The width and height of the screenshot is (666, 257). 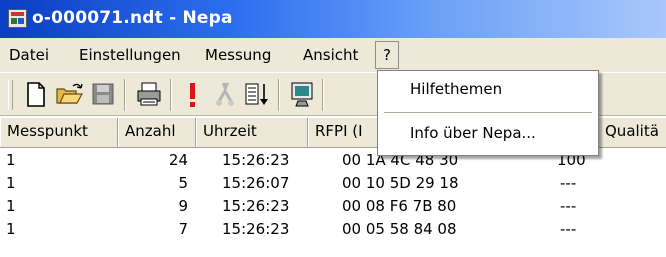 What do you see at coordinates (400, 183) in the screenshot?
I see `cell-rfpi: 00 10 5D 29 18` at bounding box center [400, 183].